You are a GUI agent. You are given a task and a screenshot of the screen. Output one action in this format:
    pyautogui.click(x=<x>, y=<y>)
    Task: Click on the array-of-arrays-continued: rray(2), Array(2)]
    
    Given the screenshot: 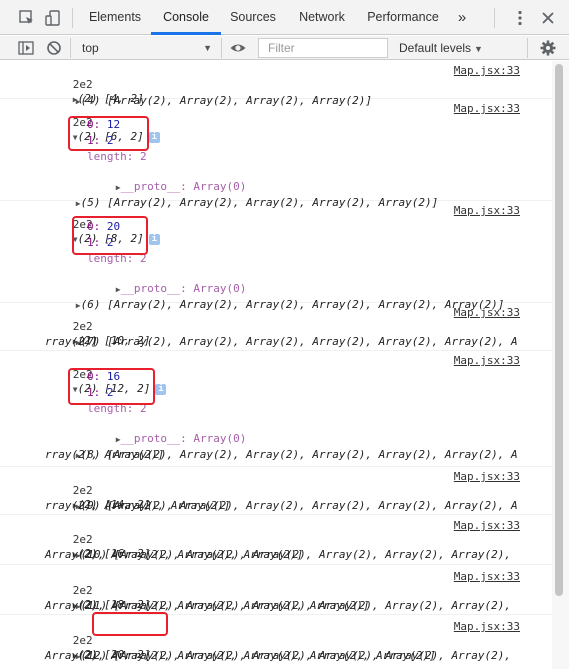 What is the action you would take?
    pyautogui.click(x=105, y=454)
    